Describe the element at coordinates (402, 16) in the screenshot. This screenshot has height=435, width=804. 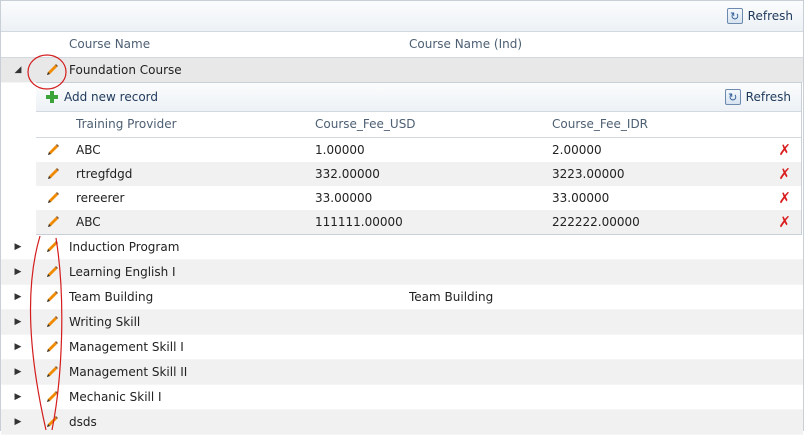
I see `grid-toolbar: ↻ Refresh` at that location.